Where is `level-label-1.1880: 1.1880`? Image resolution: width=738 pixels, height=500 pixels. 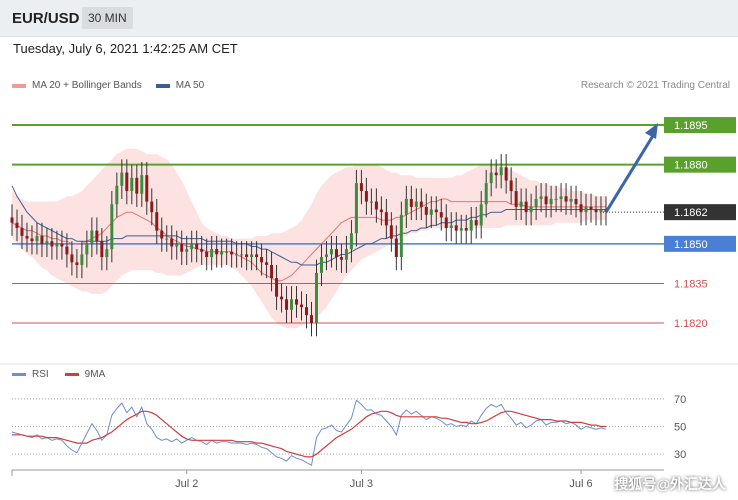
level-label-1.1880: 1.1880 is located at coordinates (691, 166).